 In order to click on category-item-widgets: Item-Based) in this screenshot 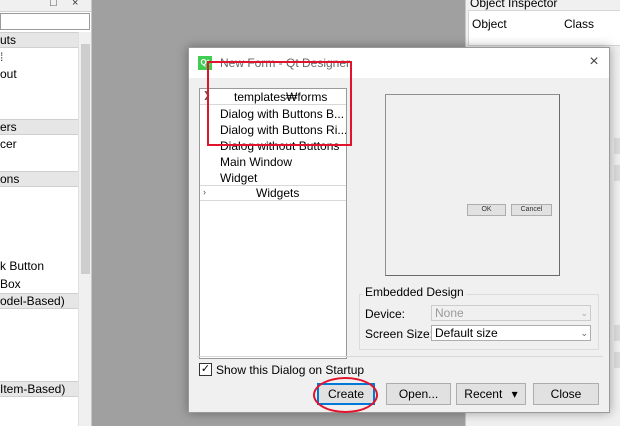, I will do `click(39, 389)`.